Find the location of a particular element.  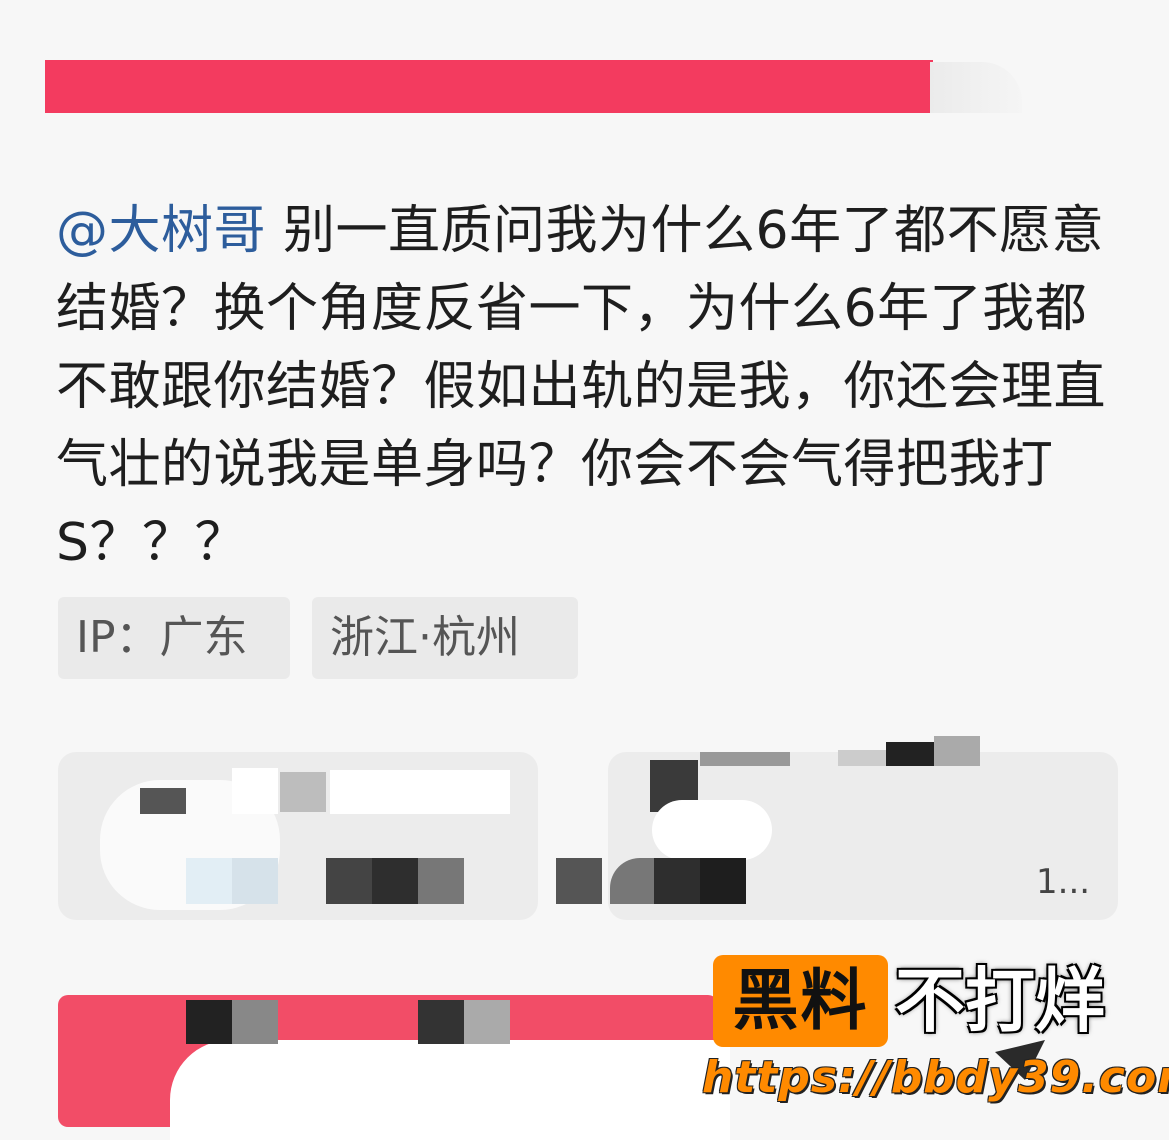

redacted-header-bar is located at coordinates (489, 86).